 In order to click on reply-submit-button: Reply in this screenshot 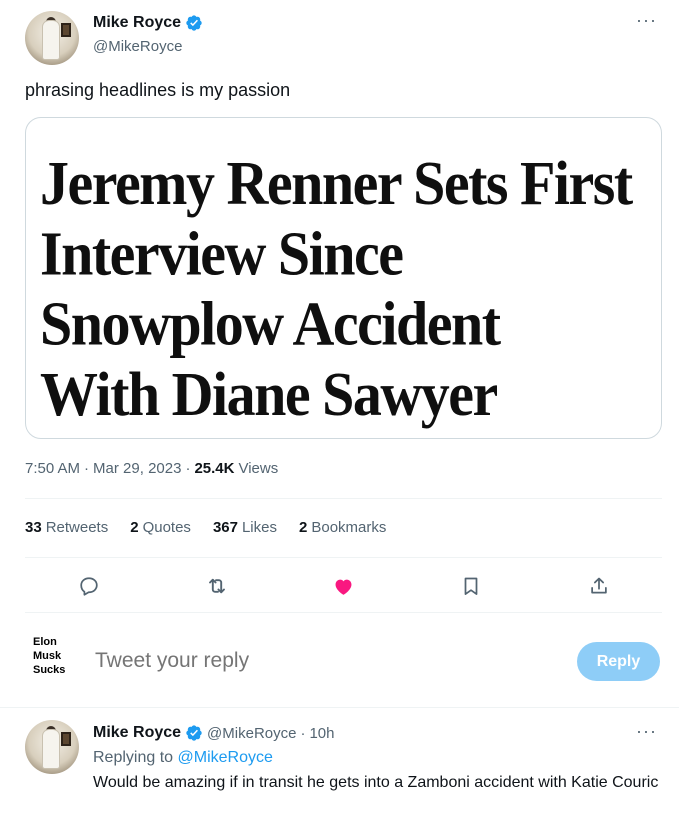, I will do `click(618, 661)`.